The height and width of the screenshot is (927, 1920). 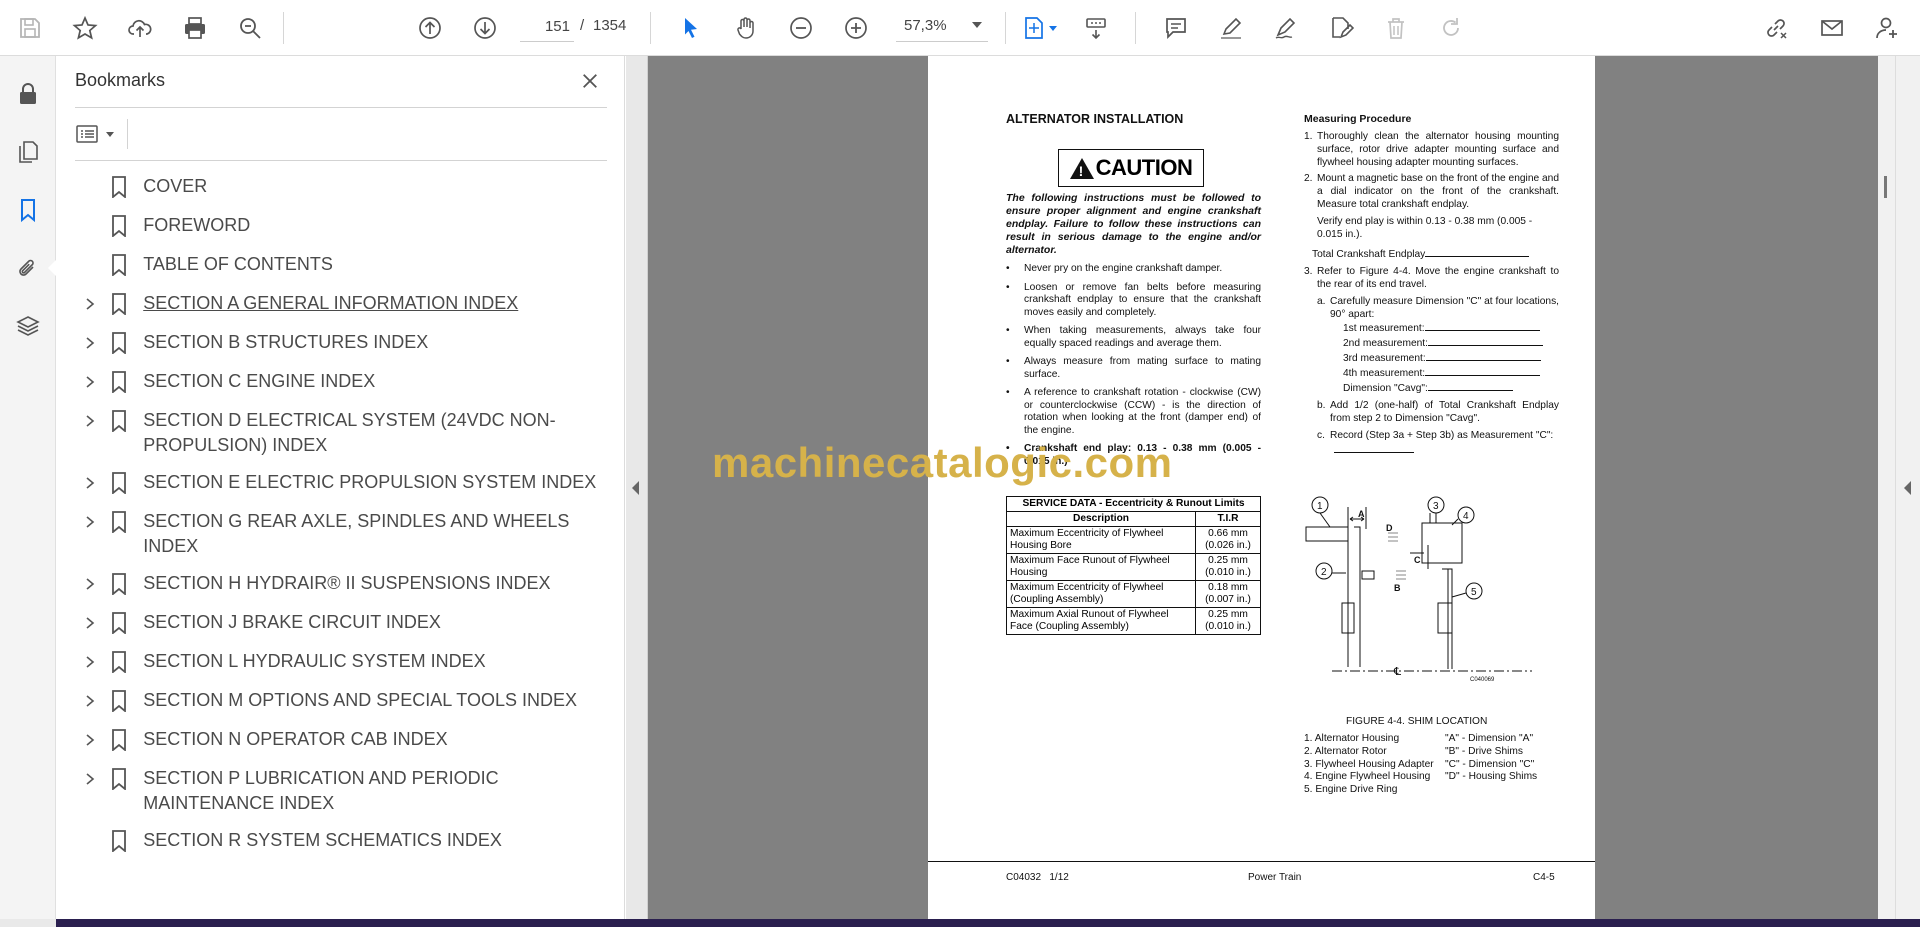 I want to click on redo-icon, so click(x=1451, y=28).